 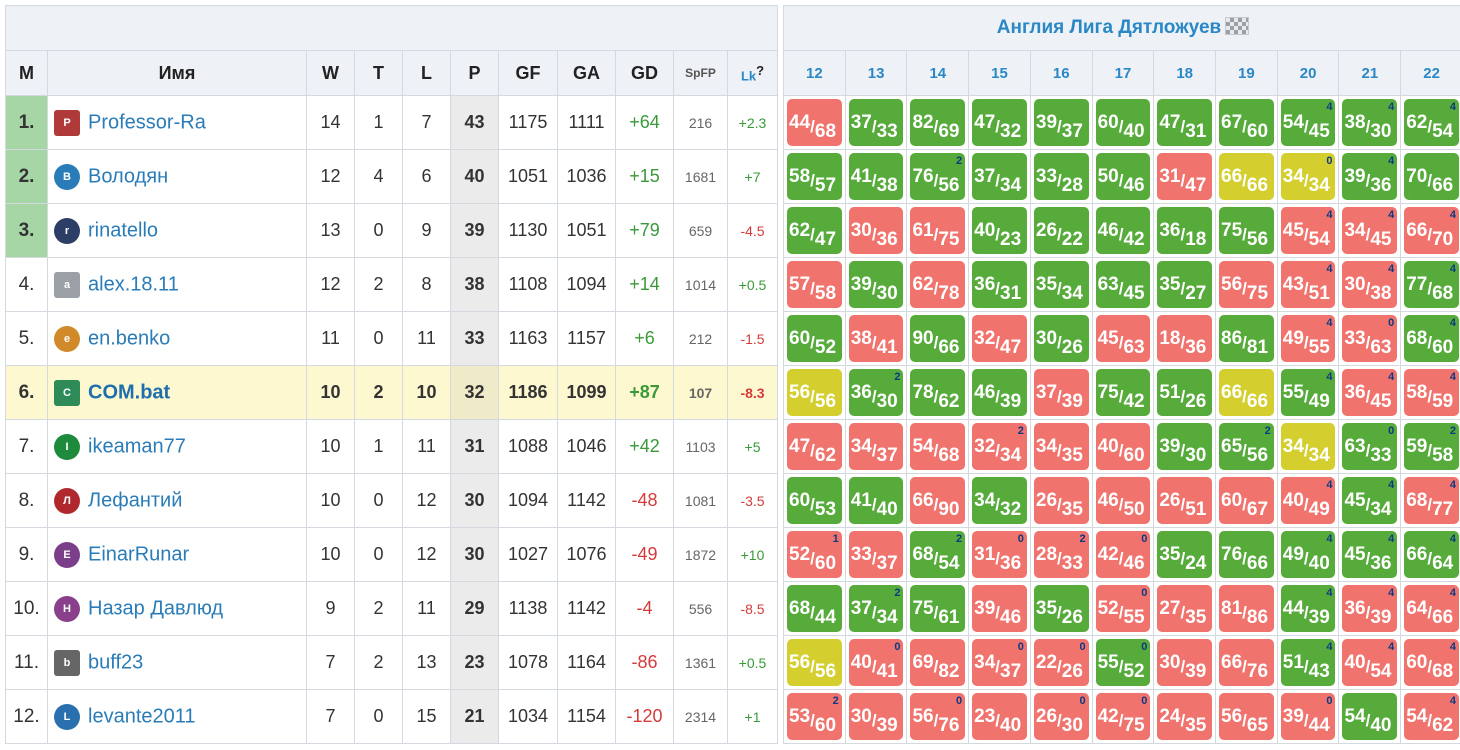 I want to click on team-name-cell: Н Назар Давлюд, so click(x=177, y=608).